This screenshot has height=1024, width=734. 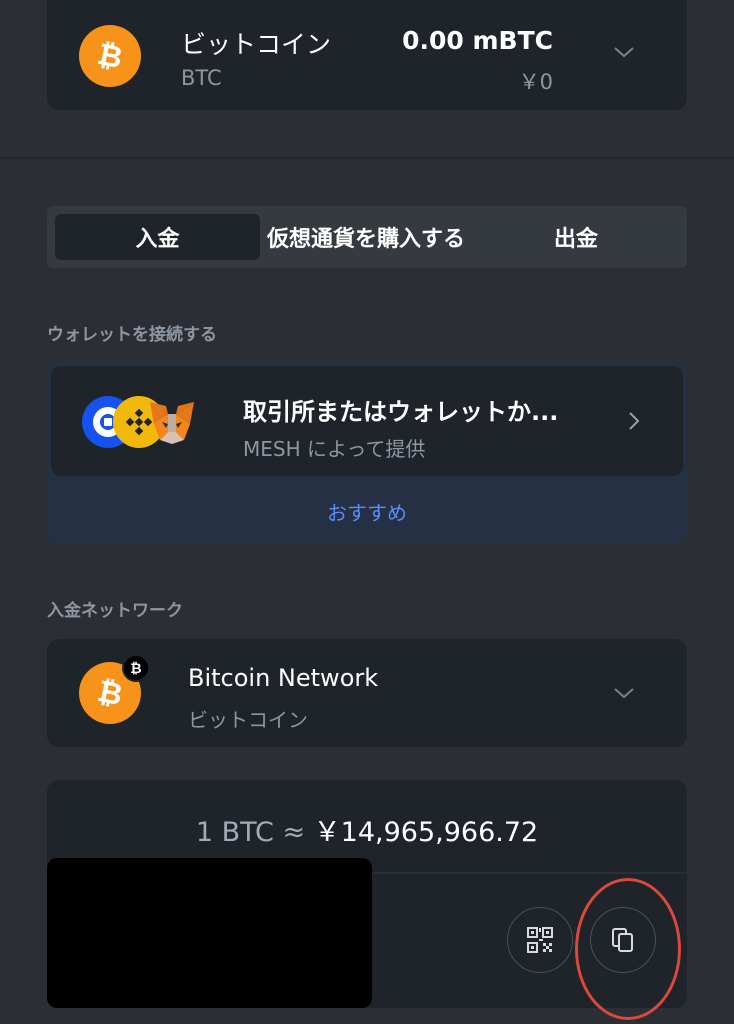 I want to click on network-name: Bitcoin Network, so click(x=283, y=678).